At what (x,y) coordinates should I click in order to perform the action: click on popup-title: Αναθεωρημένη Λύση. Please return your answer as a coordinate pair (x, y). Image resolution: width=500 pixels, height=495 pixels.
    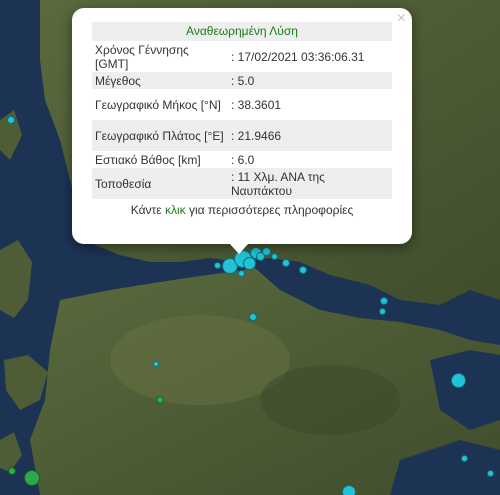
    Looking at the image, I should click on (242, 31).